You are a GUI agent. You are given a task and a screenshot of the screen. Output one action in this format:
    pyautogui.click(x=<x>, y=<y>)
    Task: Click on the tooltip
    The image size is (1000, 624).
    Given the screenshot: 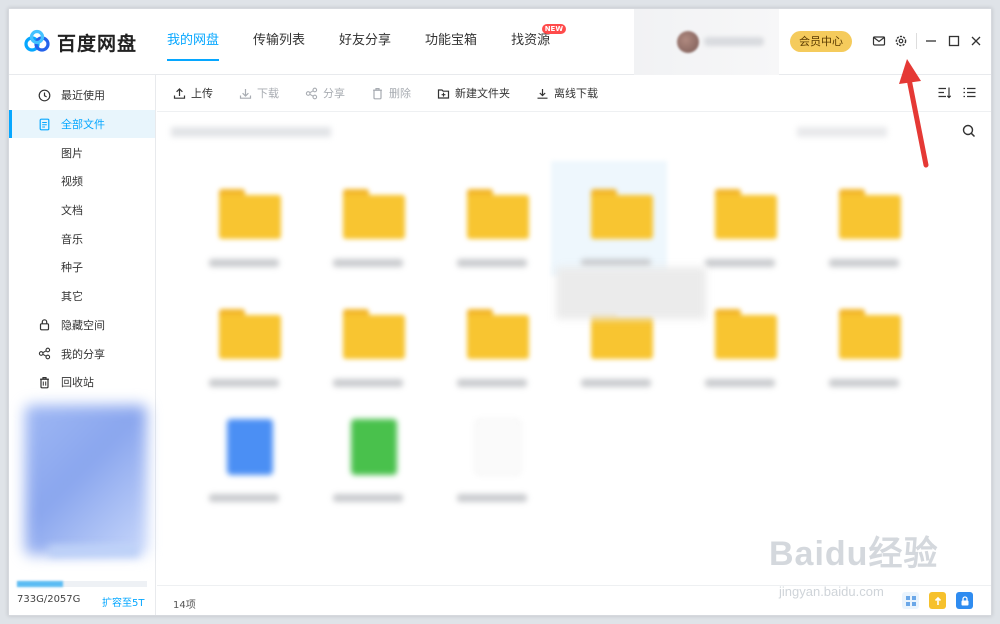 What is the action you would take?
    pyautogui.click(x=631, y=293)
    